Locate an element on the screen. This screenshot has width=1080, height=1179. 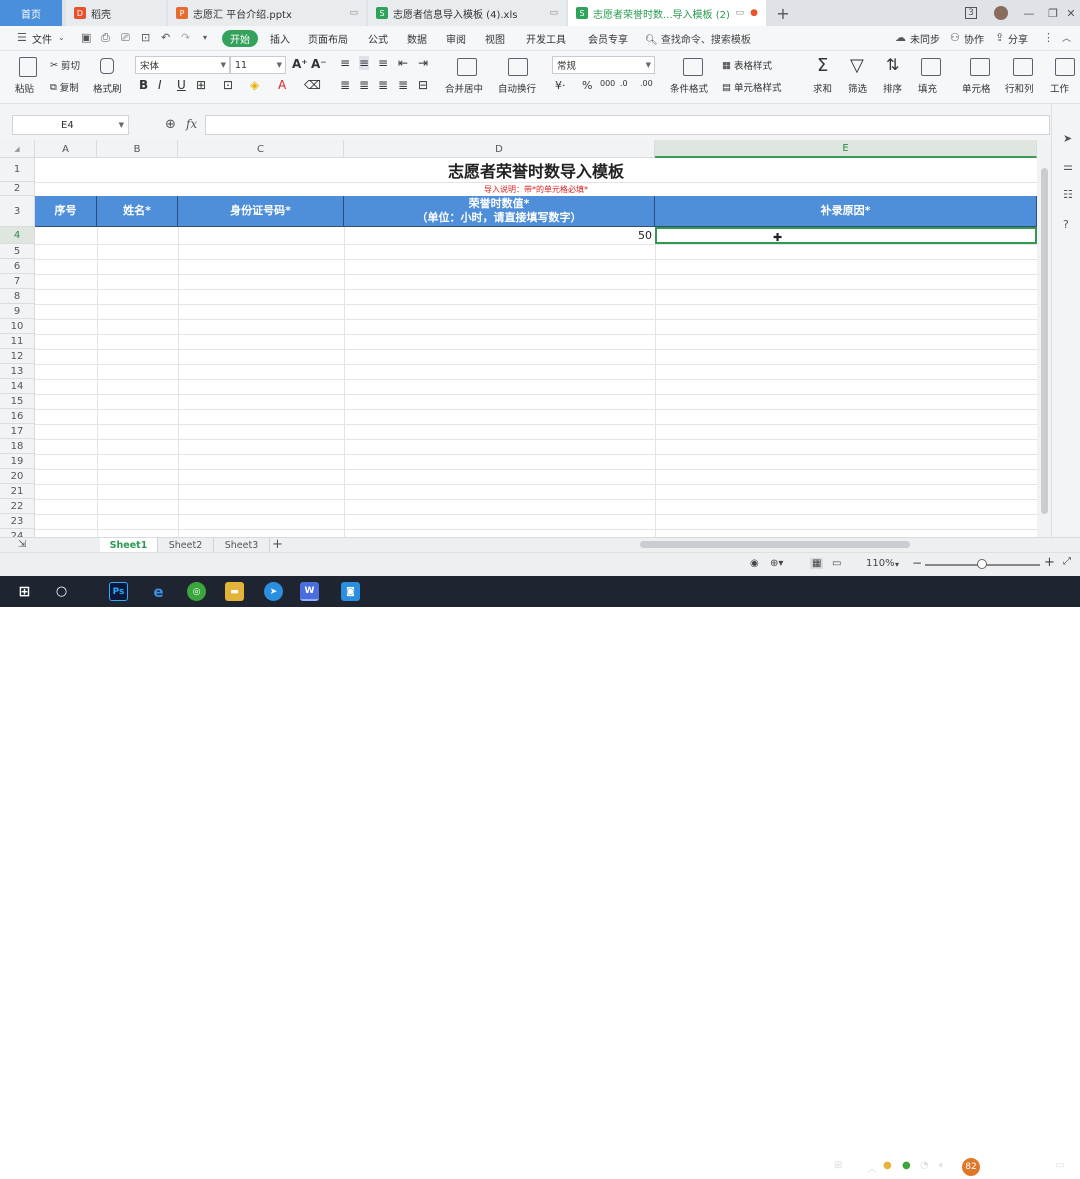
cloud-sync-icon: ☁ is located at coordinates (900, 37).